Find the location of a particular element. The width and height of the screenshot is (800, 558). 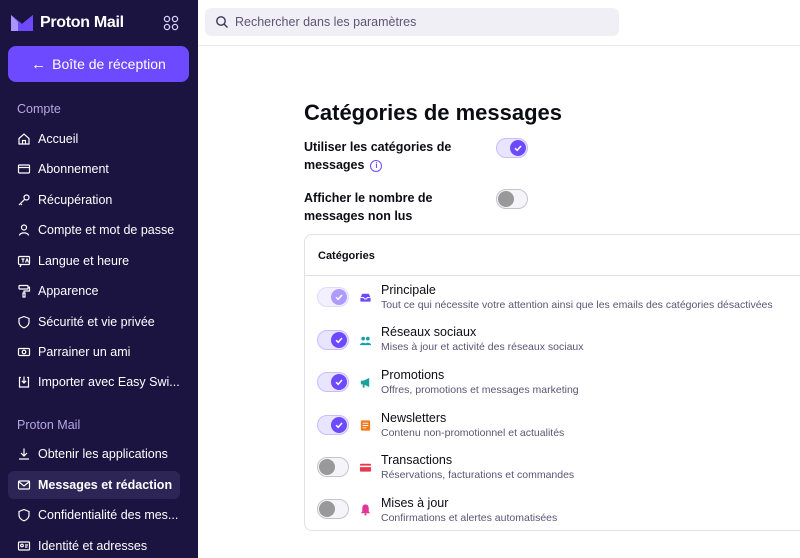

category-name-newsletters: Newsletters is located at coordinates (414, 418).